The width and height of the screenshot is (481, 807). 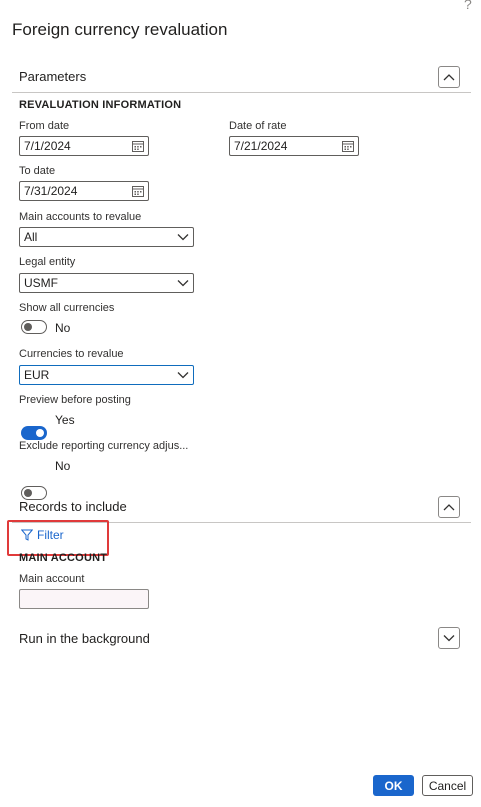 What do you see at coordinates (468, 6) in the screenshot?
I see `help-icon: ?` at bounding box center [468, 6].